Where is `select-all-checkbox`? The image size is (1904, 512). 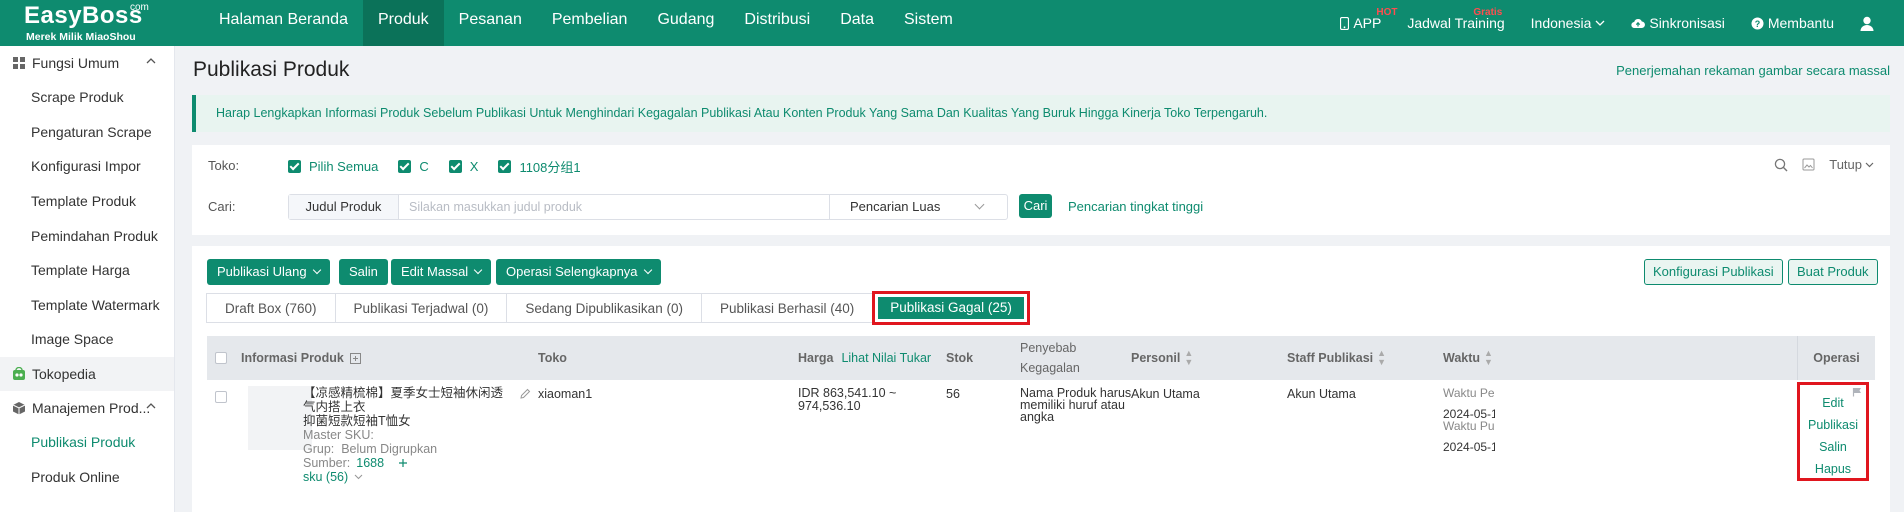 select-all-checkbox is located at coordinates (221, 358).